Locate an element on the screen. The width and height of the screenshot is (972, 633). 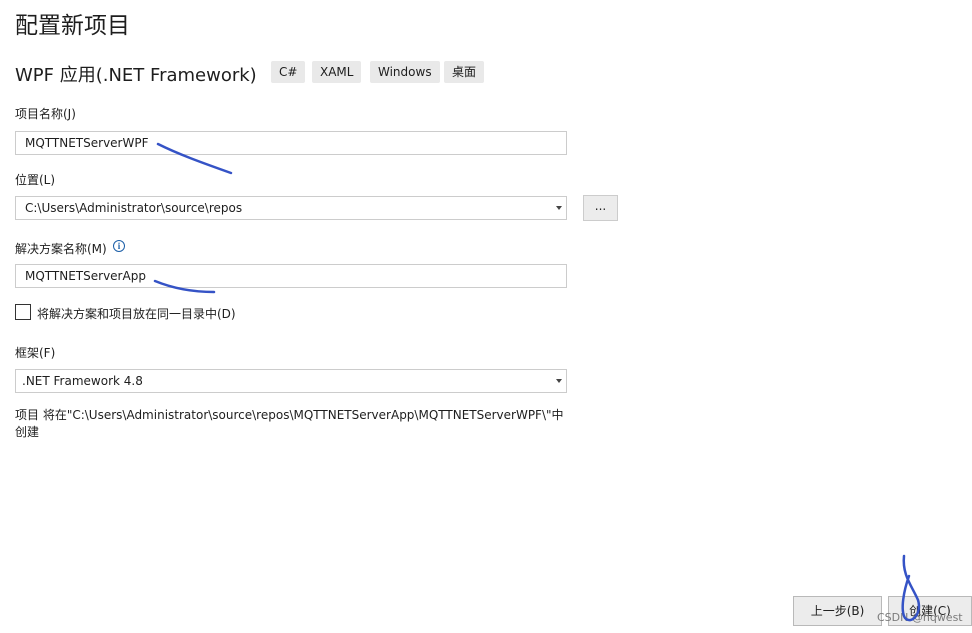
project-name-input: MQTTNETServerWPF is located at coordinates (291, 143).